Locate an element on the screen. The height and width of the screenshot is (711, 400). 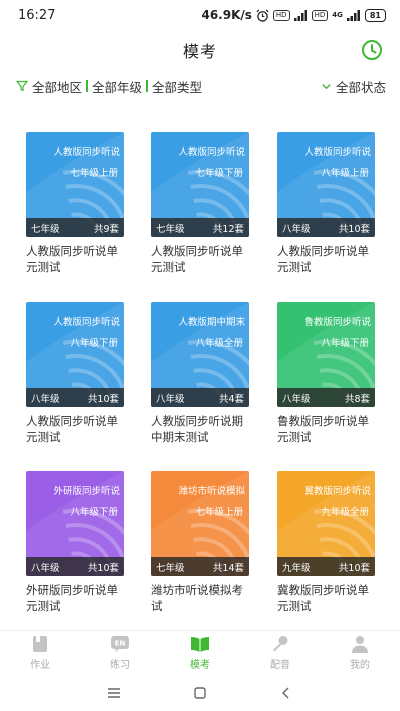
card-grade: 九年级 is located at coordinates (296, 568).